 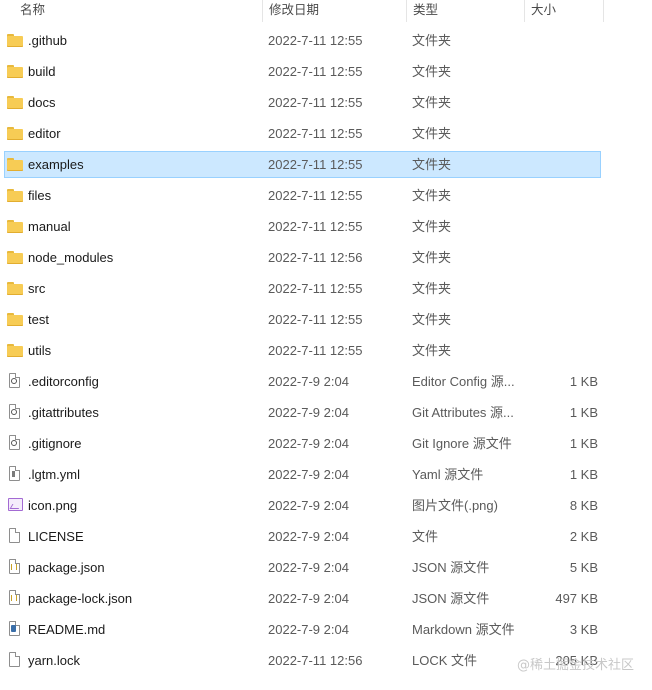 What do you see at coordinates (326, 259) in the screenshot?
I see `file-row: node_modules 2022-7-11 12:56 文件夹` at bounding box center [326, 259].